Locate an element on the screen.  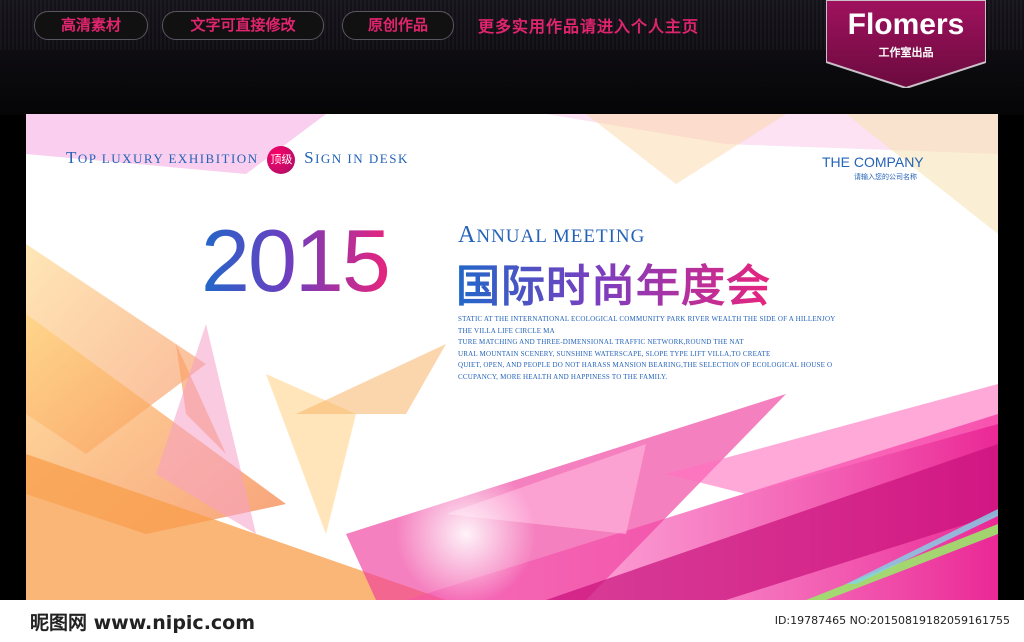
pill-editable-text: 文字可直接修改 is located at coordinates (243, 25).